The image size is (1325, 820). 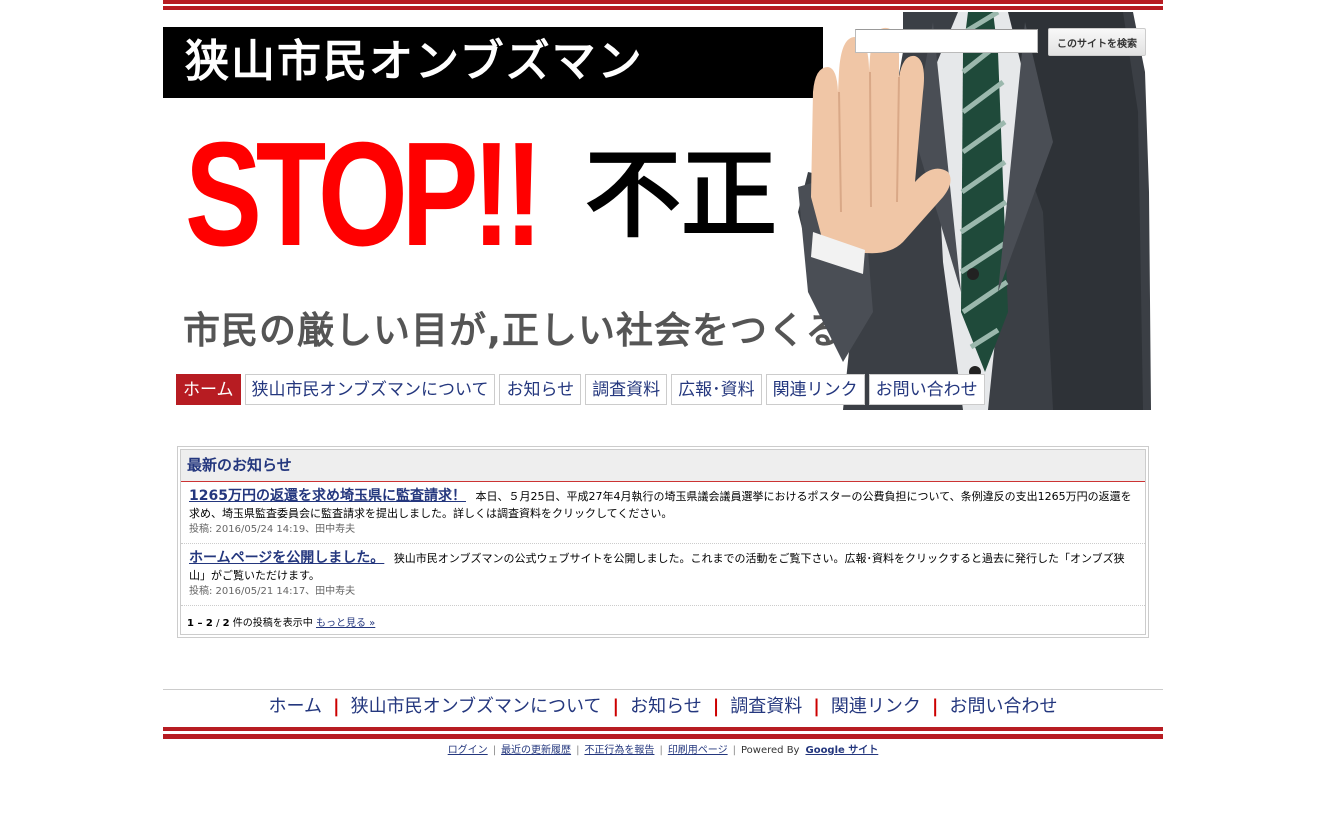 What do you see at coordinates (327, 496) in the screenshot?
I see `news-item-title-link: 1265万円の返還を求め埼玉県に監査請求！` at bounding box center [327, 496].